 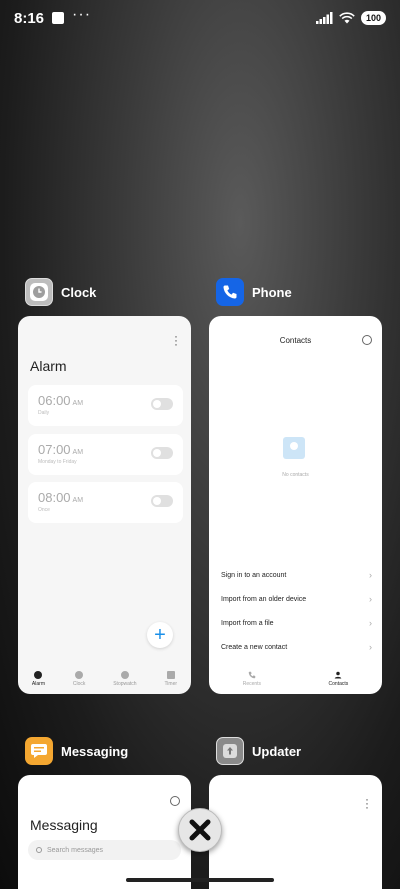 I want to click on add-alarm-button: +, so click(x=160, y=635).